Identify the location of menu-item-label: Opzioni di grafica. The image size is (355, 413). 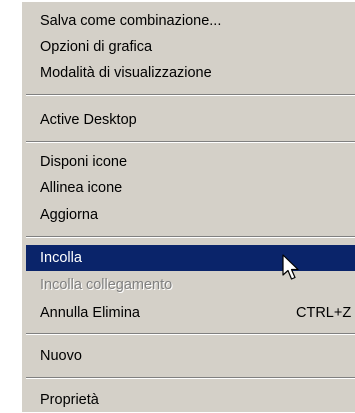
(96, 47).